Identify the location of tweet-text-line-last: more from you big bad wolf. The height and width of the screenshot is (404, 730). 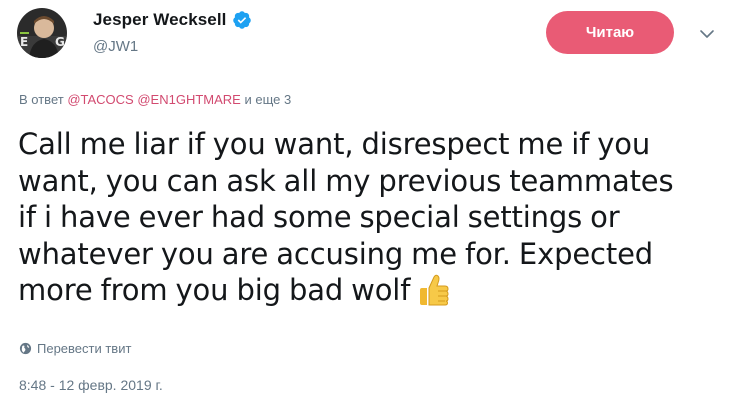
(368, 290).